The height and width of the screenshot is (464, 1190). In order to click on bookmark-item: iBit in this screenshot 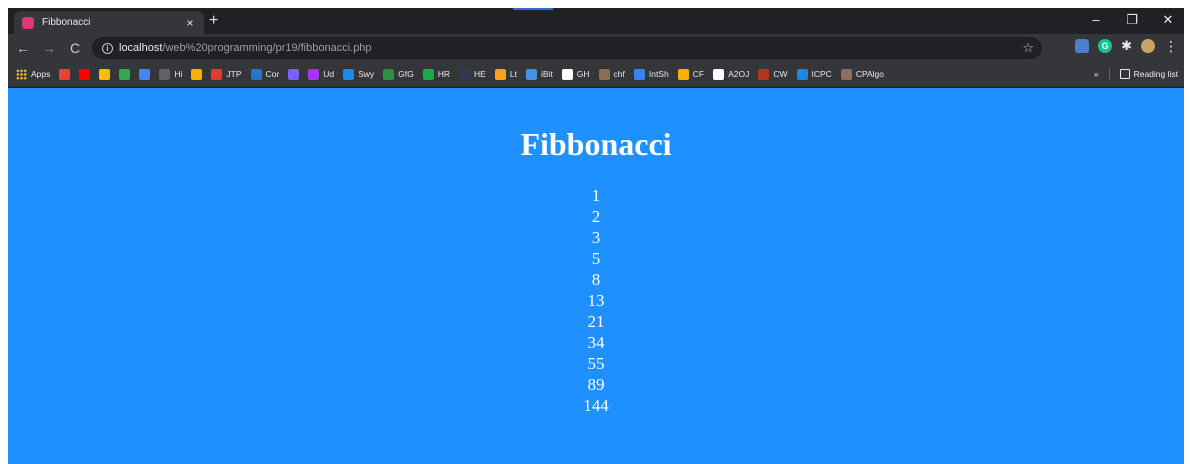, I will do `click(539, 74)`.